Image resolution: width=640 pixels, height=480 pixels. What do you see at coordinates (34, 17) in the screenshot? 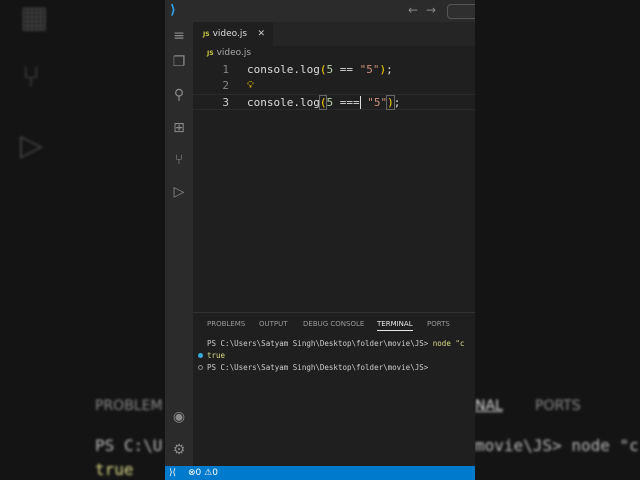
I see `extensions-icon: ▦` at bounding box center [34, 17].